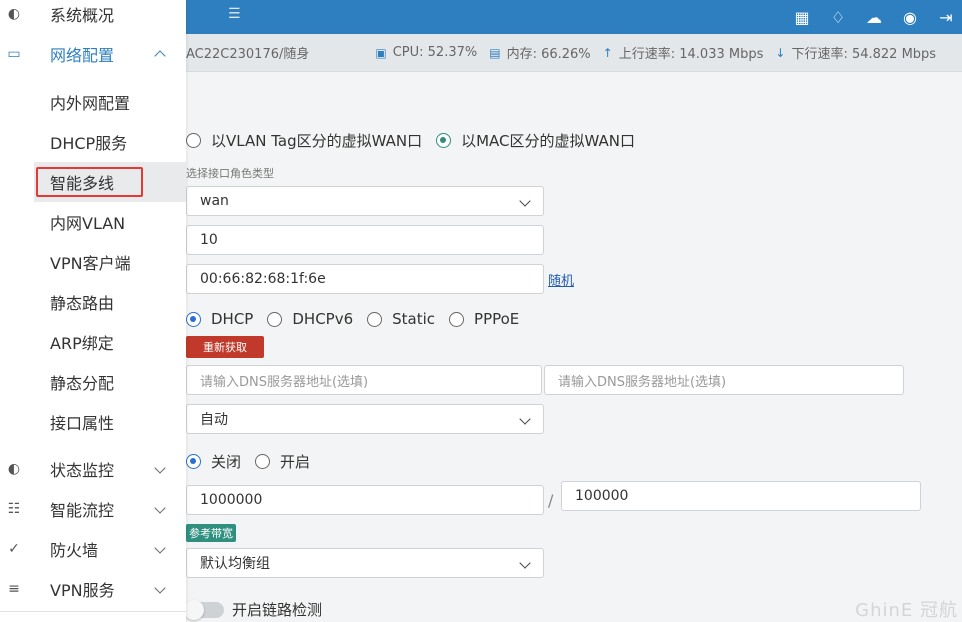  Describe the element at coordinates (381, 52) in the screenshot. I see `cpu-icon: ▣` at that location.